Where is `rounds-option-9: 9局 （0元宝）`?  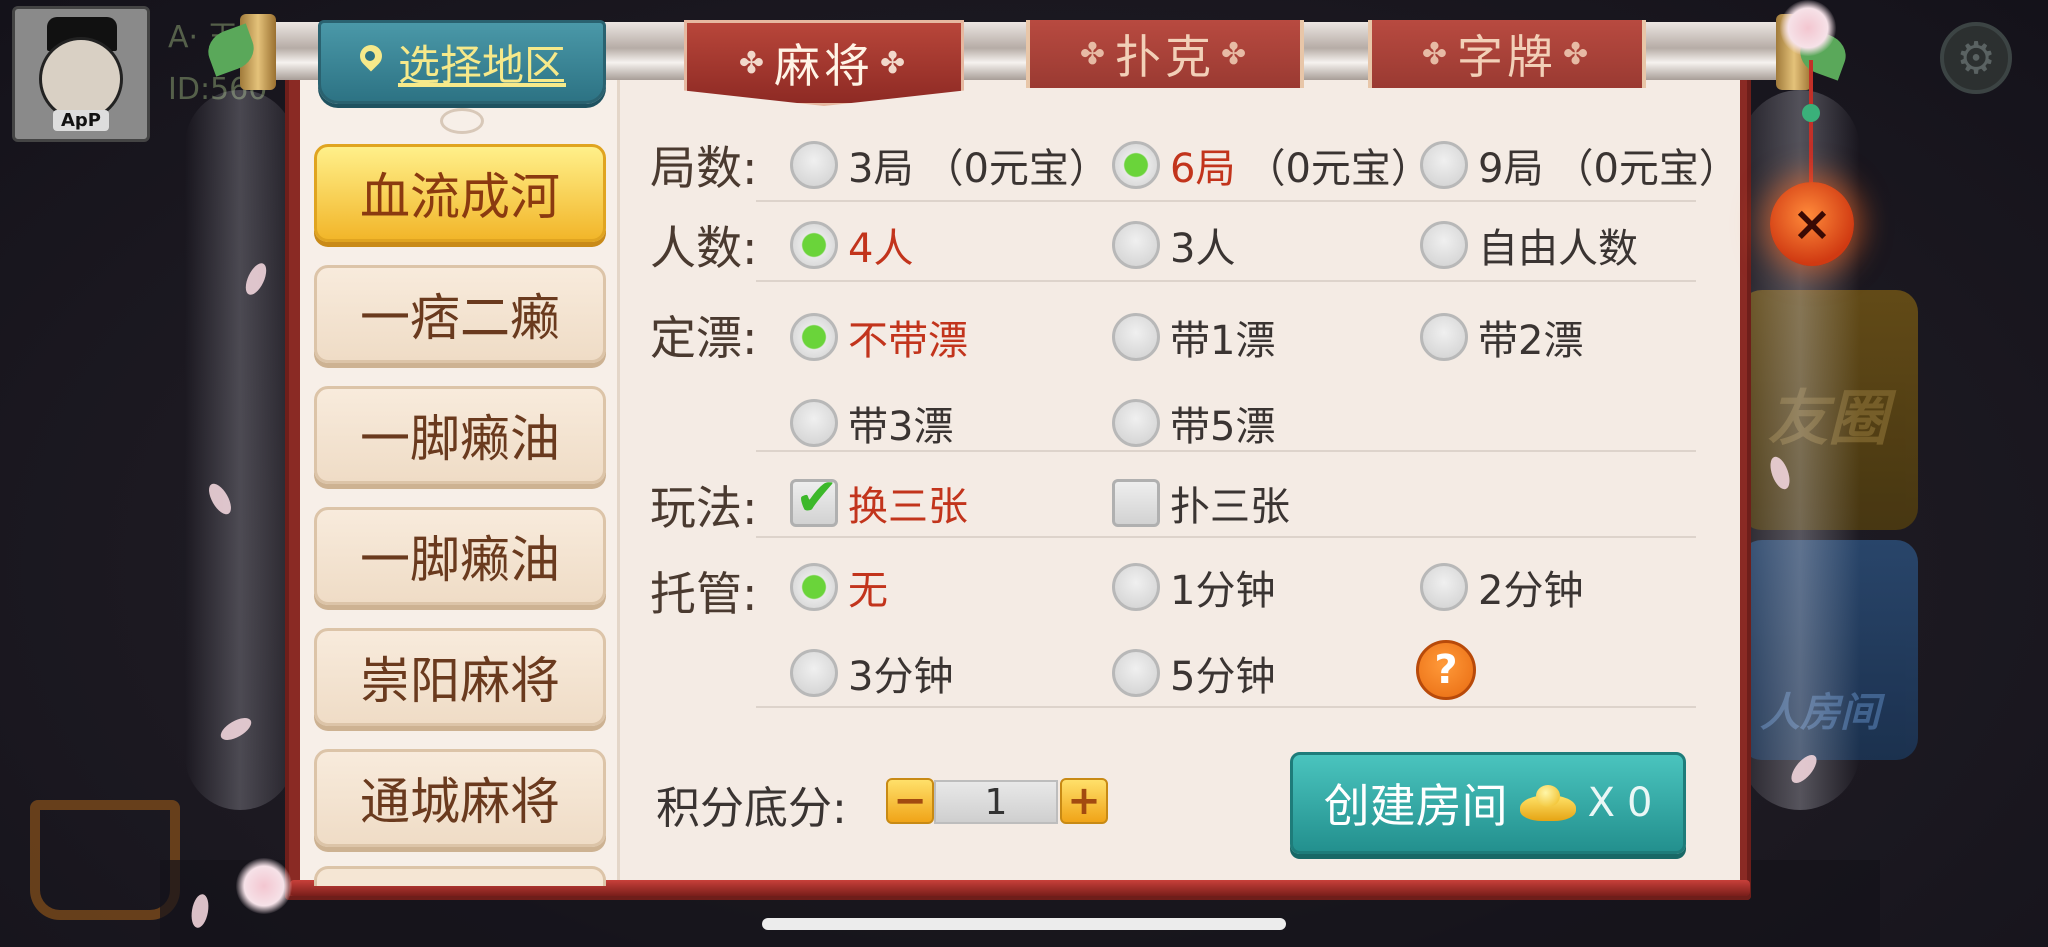
rounds-option-9: 9局 （0元宝） is located at coordinates (1579, 165).